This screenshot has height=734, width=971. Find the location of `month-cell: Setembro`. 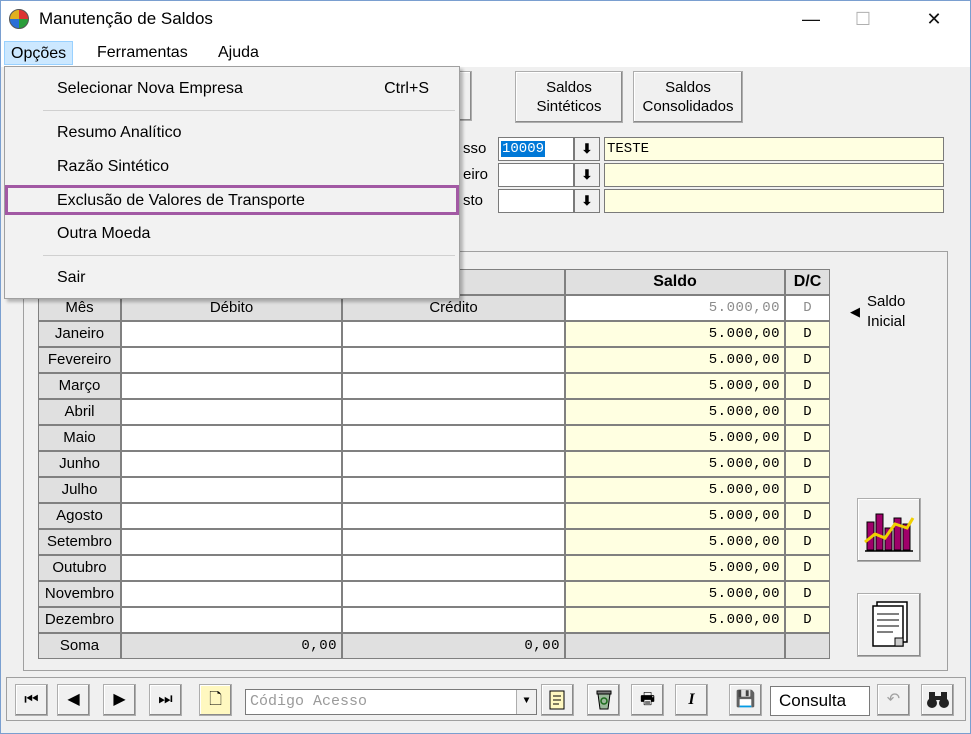

month-cell: Setembro is located at coordinates (79, 542).